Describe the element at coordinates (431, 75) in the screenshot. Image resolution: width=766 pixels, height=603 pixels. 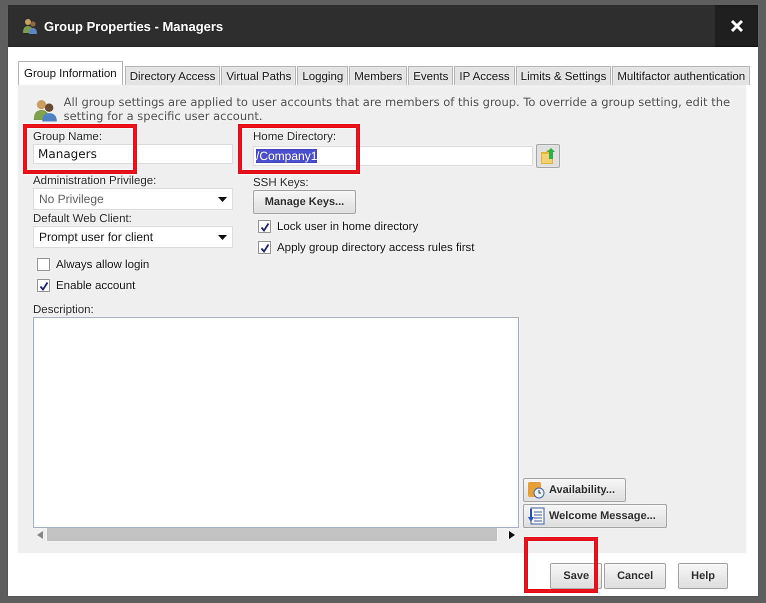
I see `tab: Events` at that location.